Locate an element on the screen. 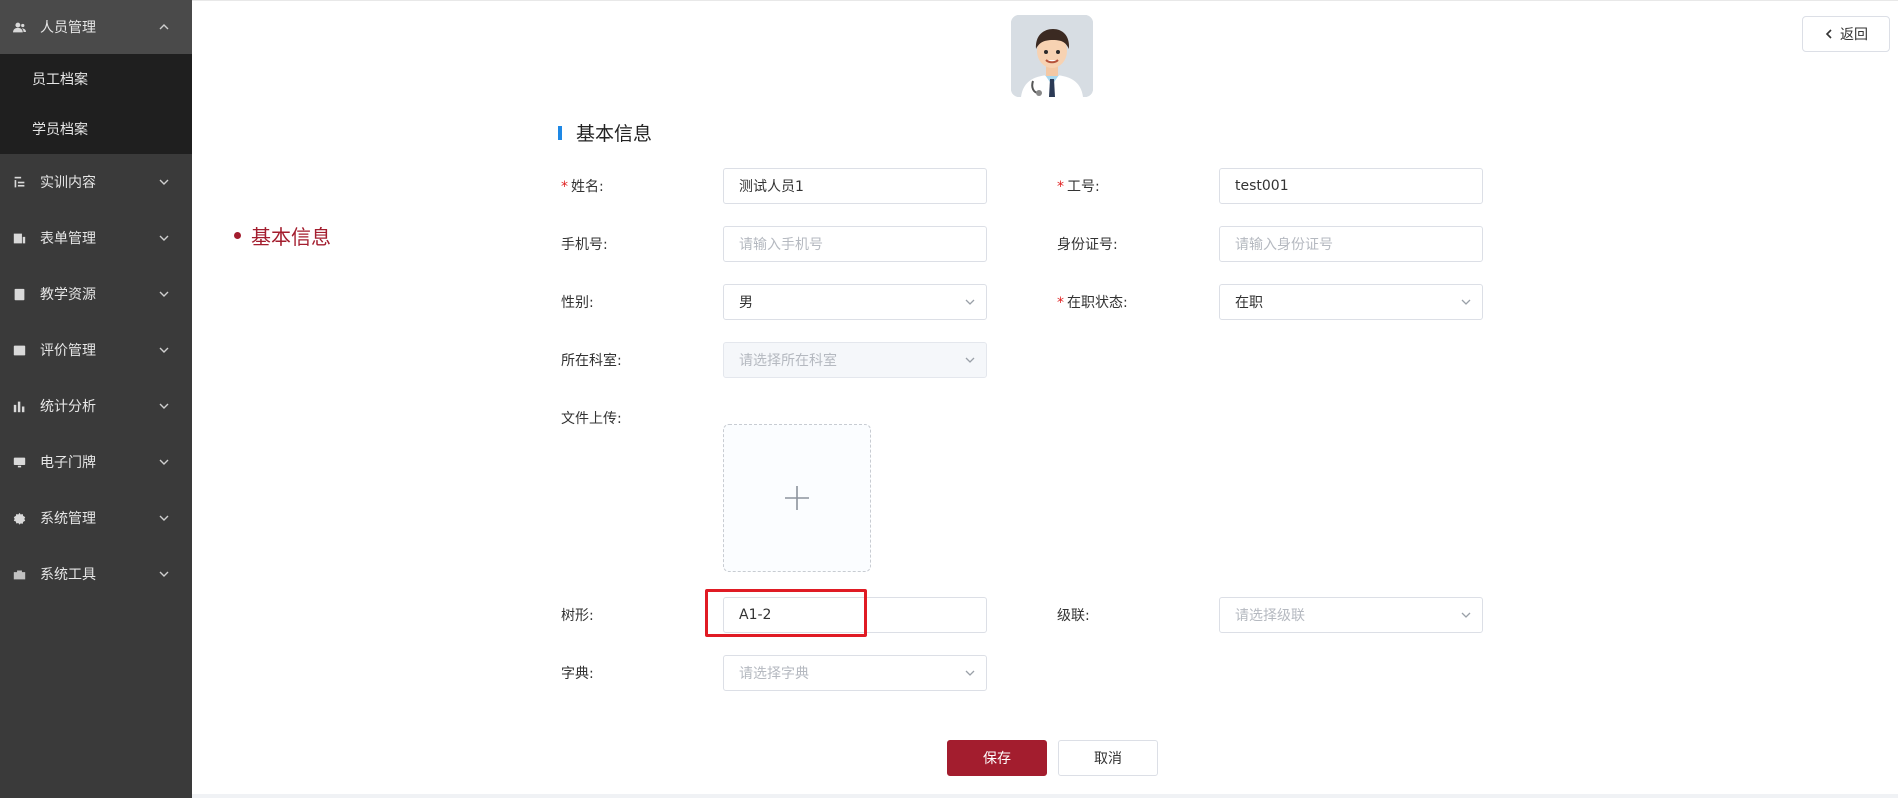 The height and width of the screenshot is (798, 1898). chevron-up-icon is located at coordinates (164, 27).